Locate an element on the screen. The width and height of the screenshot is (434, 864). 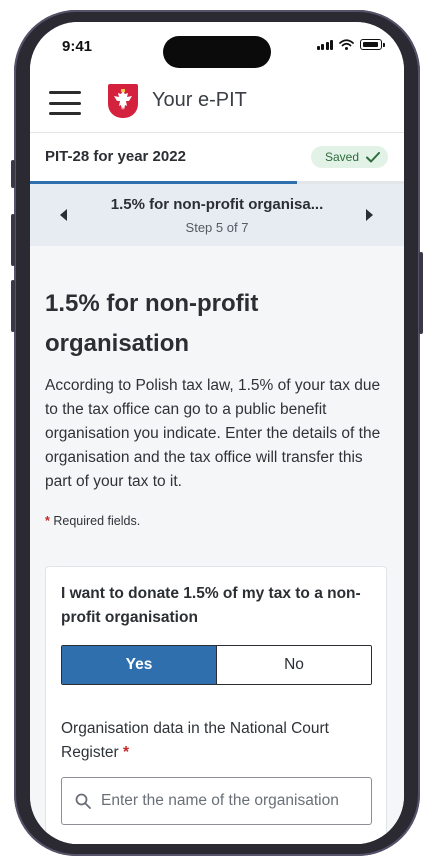
volume-down-button is located at coordinates (13, 306).